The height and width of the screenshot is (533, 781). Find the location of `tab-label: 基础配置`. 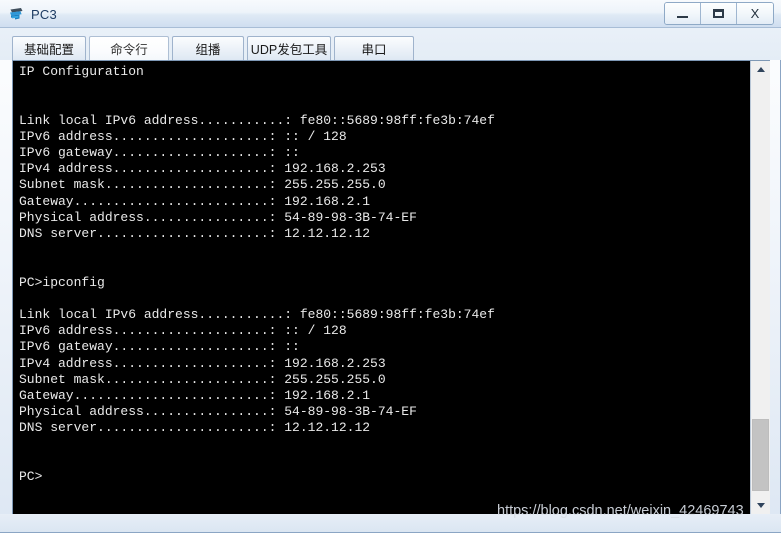

tab-label: 基础配置 is located at coordinates (48, 50).